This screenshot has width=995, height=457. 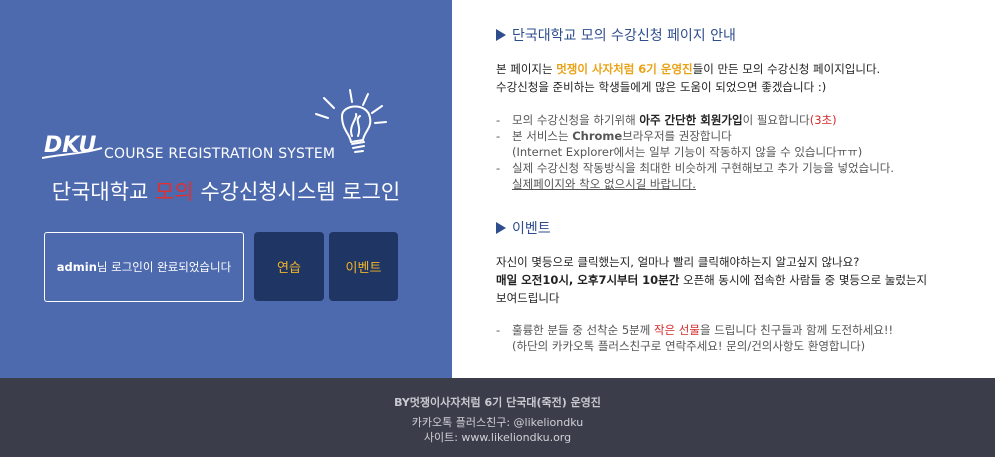 What do you see at coordinates (666, 120) in the screenshot?
I see `list-item: - 모의 수강신청을 하기위해 아주 간단한 회원가입이 필요합니다(3초)` at bounding box center [666, 120].